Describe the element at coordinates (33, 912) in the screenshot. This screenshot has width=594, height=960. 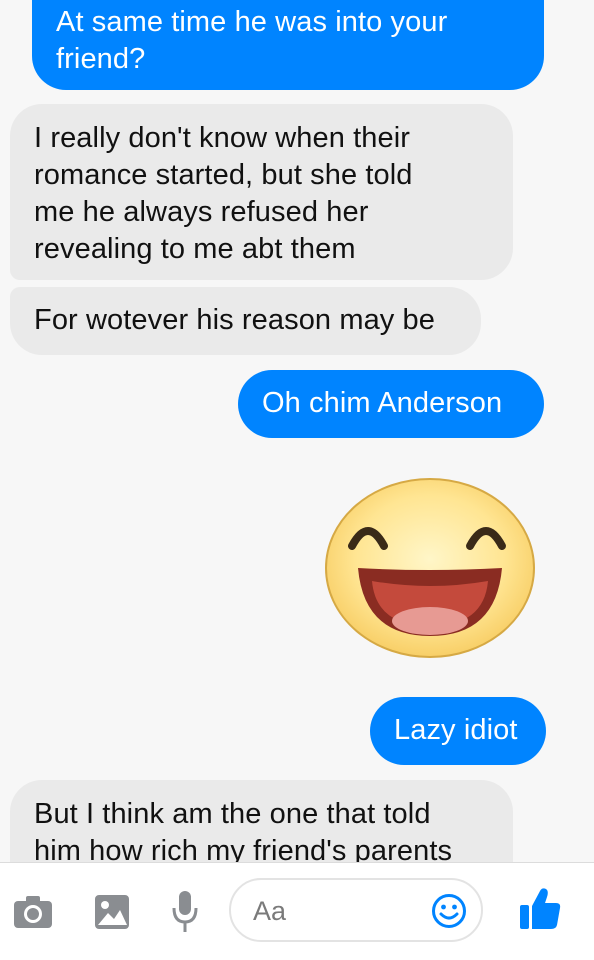
I see `camera-icon` at that location.